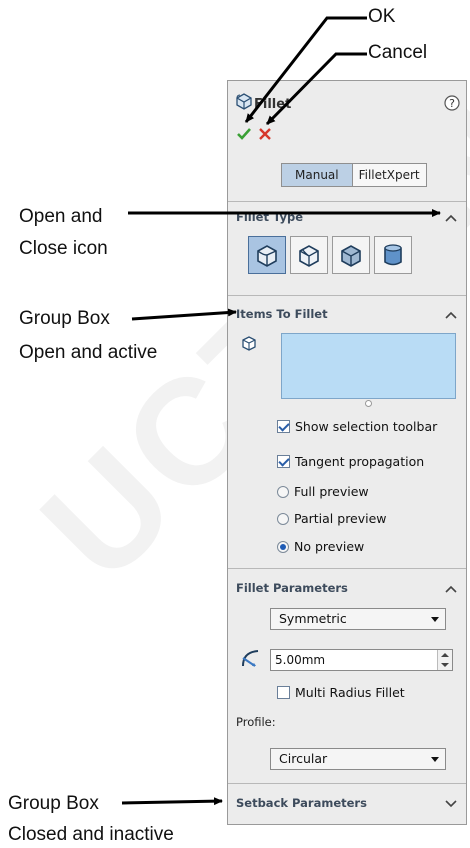  What do you see at coordinates (361, 660) in the screenshot?
I see `radius-input: 5.00mm` at bounding box center [361, 660].